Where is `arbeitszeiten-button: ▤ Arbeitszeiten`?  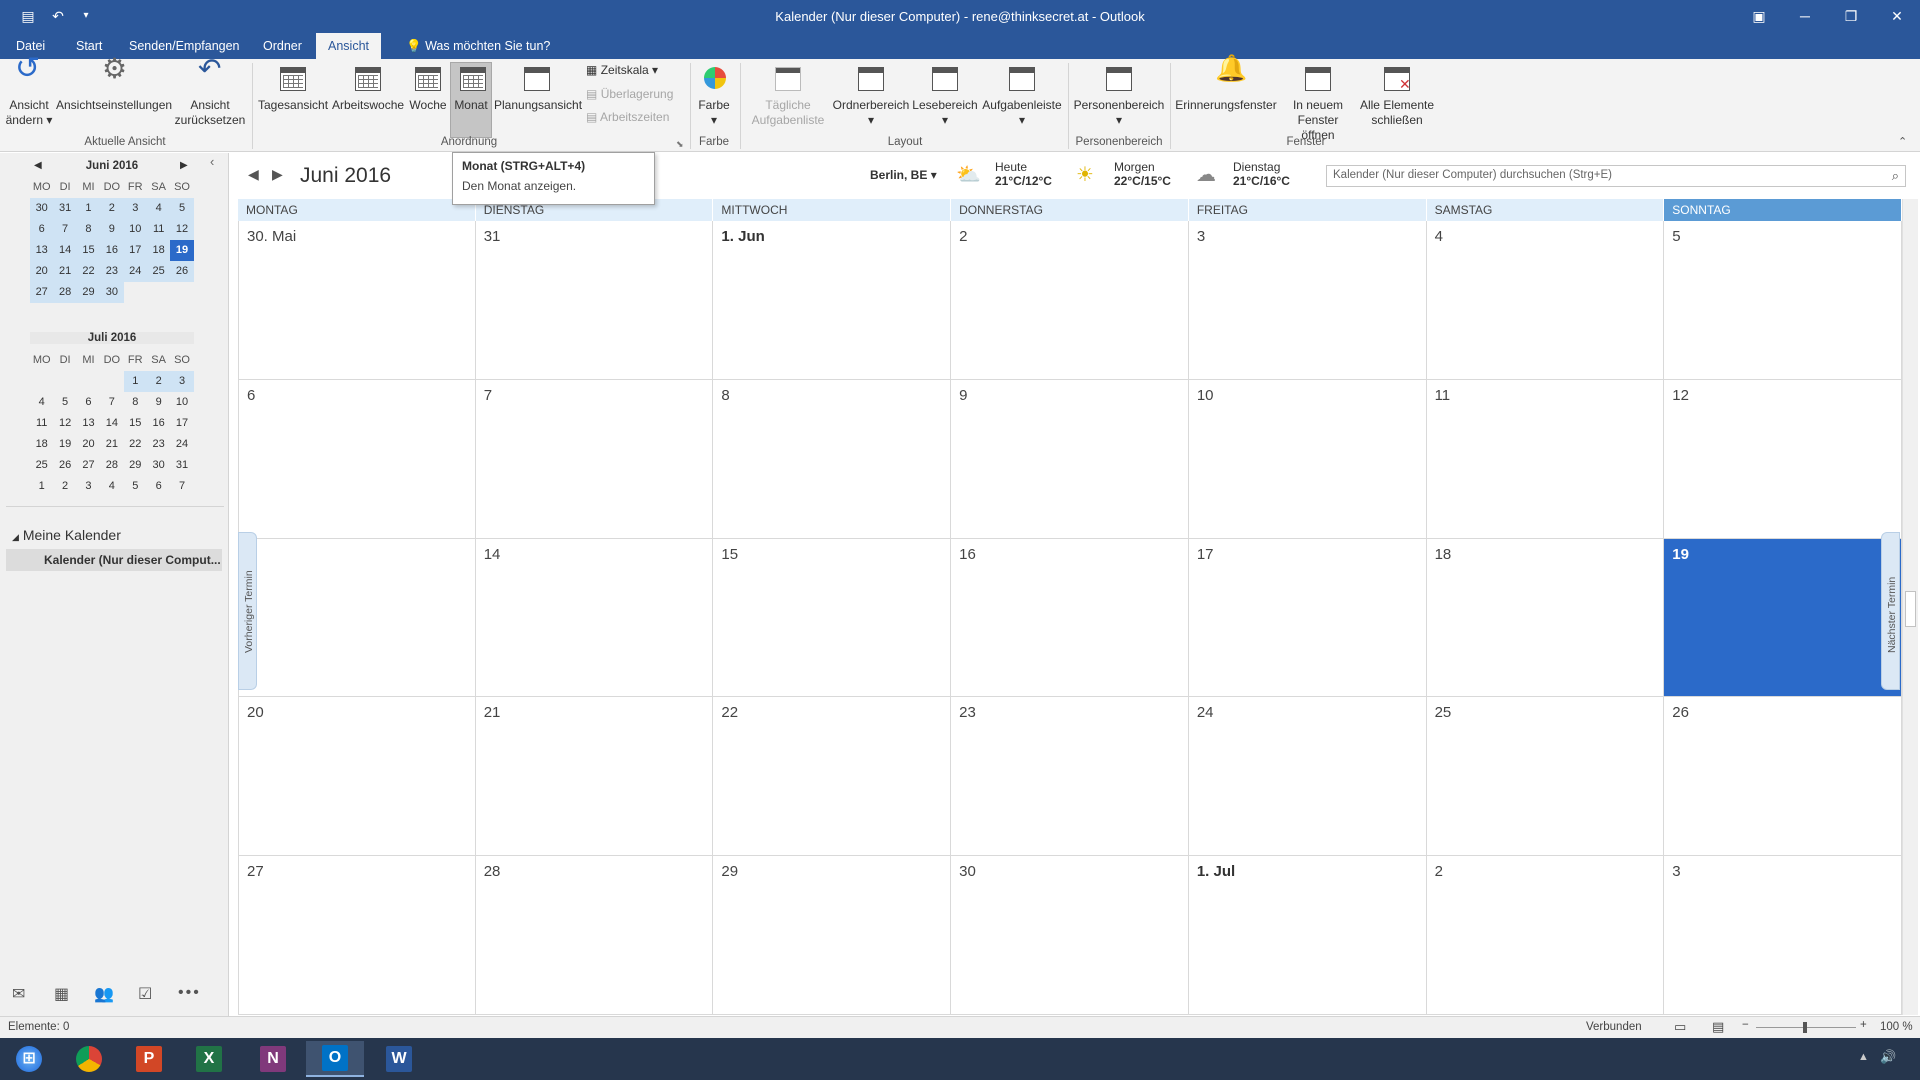 arbeitszeiten-button: ▤ Arbeitszeiten is located at coordinates (627, 117).